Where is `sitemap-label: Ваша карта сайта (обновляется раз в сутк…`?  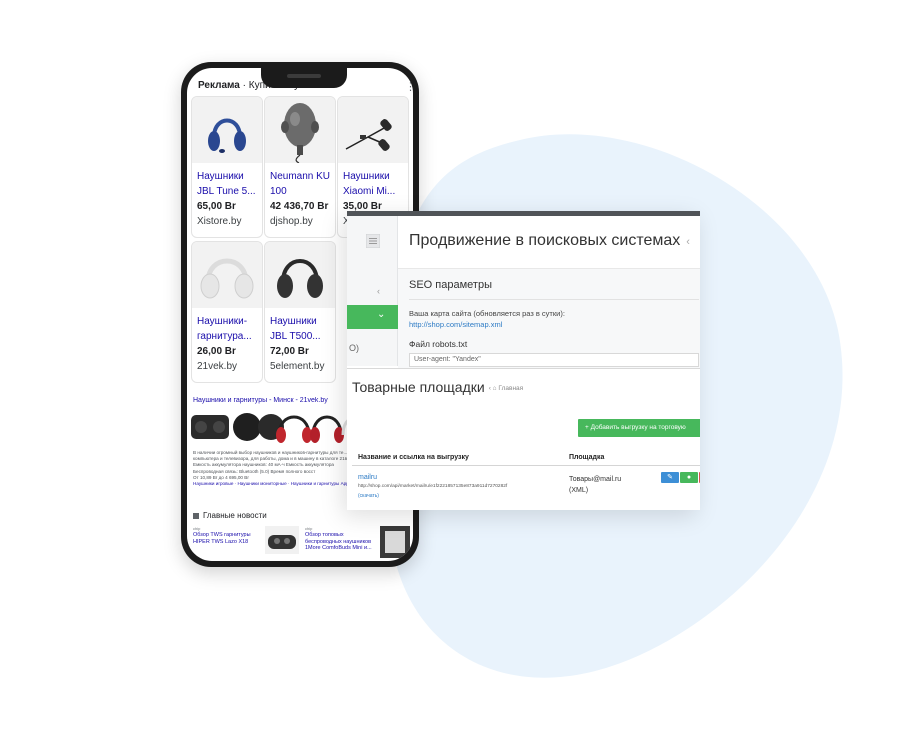 sitemap-label: Ваша карта сайта (обновляется раз в сутк… is located at coordinates (487, 313).